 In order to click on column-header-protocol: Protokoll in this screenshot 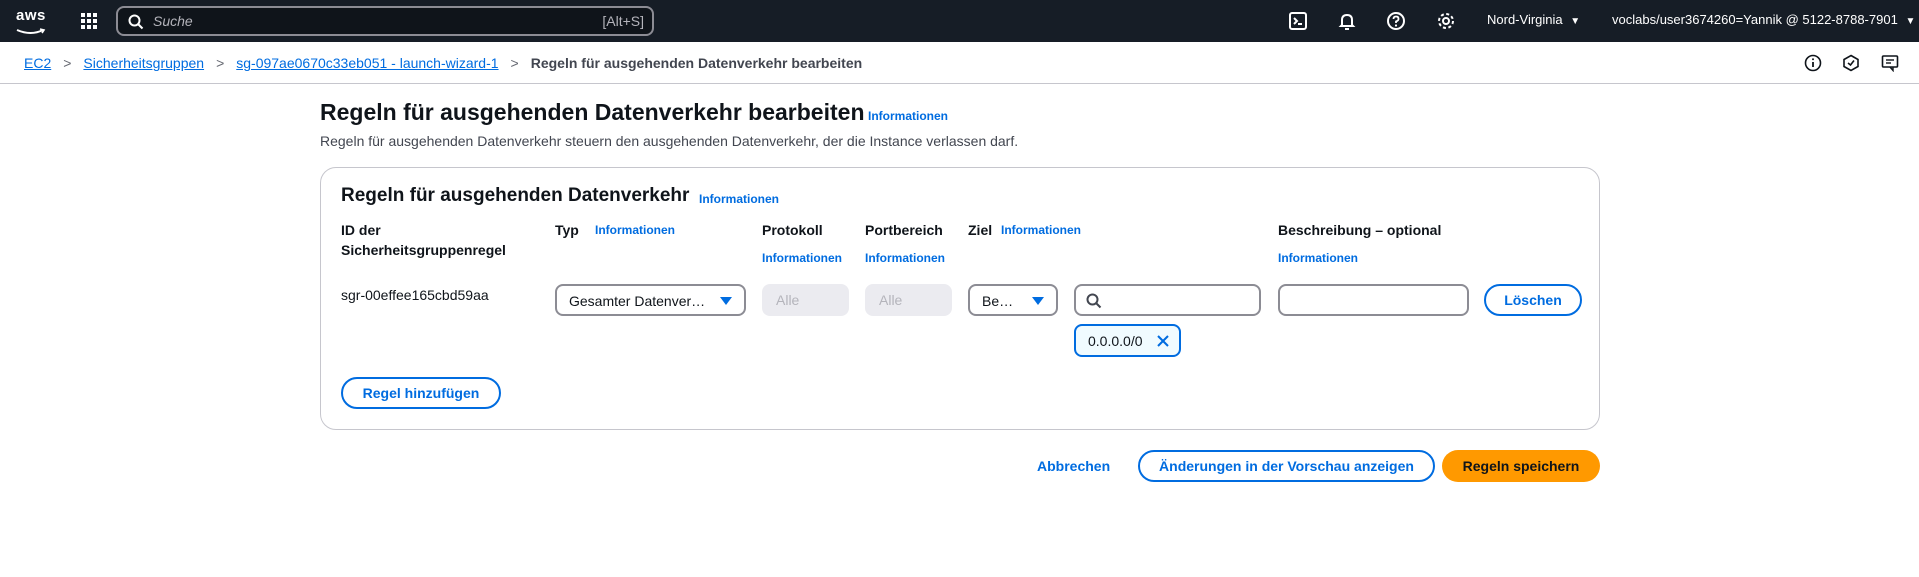, I will do `click(792, 230)`.